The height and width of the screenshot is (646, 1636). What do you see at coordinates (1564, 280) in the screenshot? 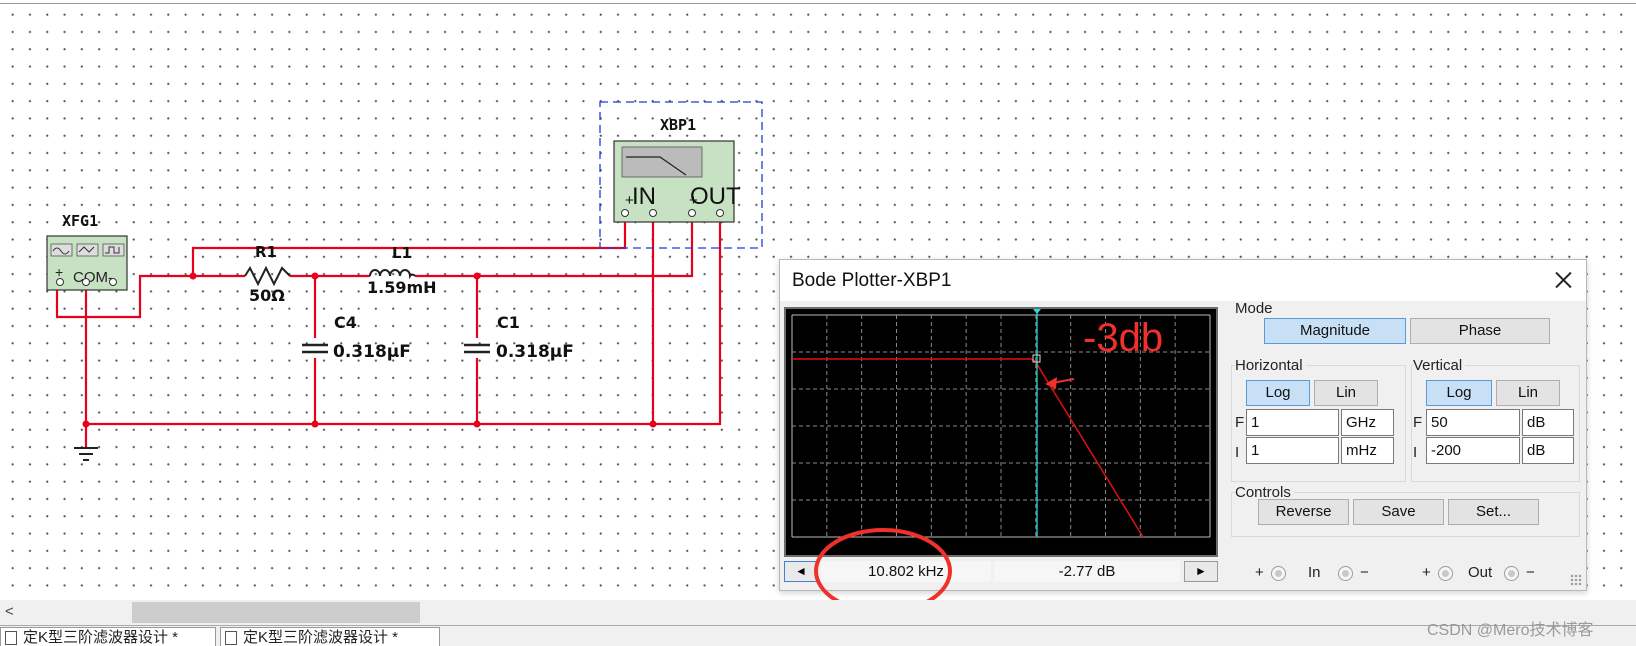
I see `close-icon` at bounding box center [1564, 280].